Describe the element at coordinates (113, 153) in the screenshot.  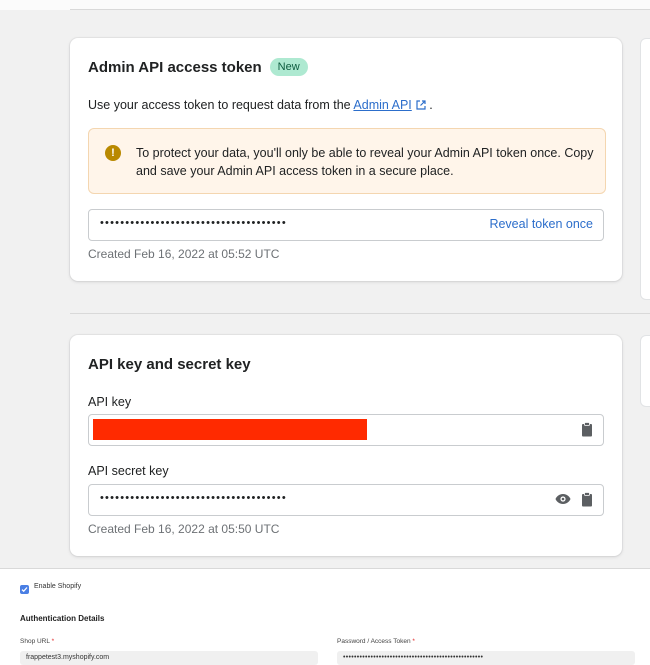
I see `warning-icon: !` at that location.